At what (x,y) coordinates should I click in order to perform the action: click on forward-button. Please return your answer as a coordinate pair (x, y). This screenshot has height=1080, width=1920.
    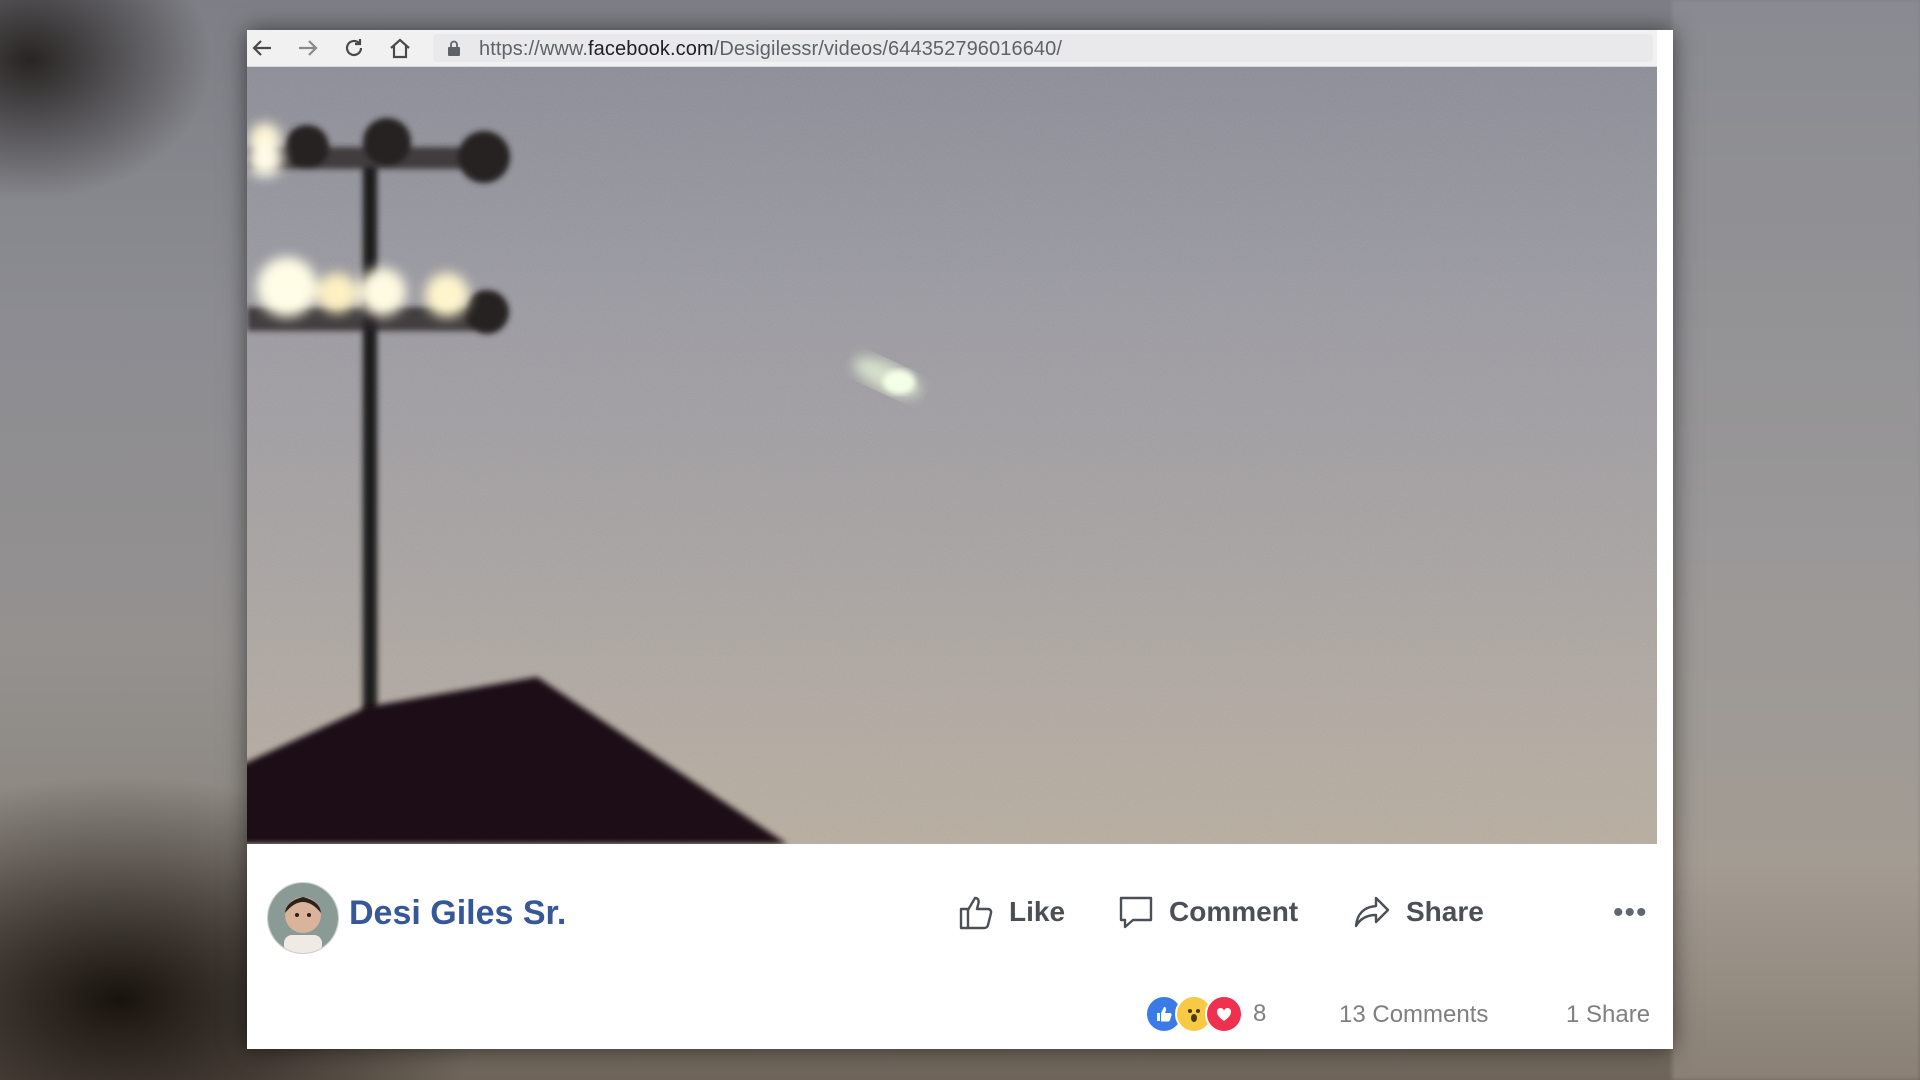
    Looking at the image, I should click on (308, 48).